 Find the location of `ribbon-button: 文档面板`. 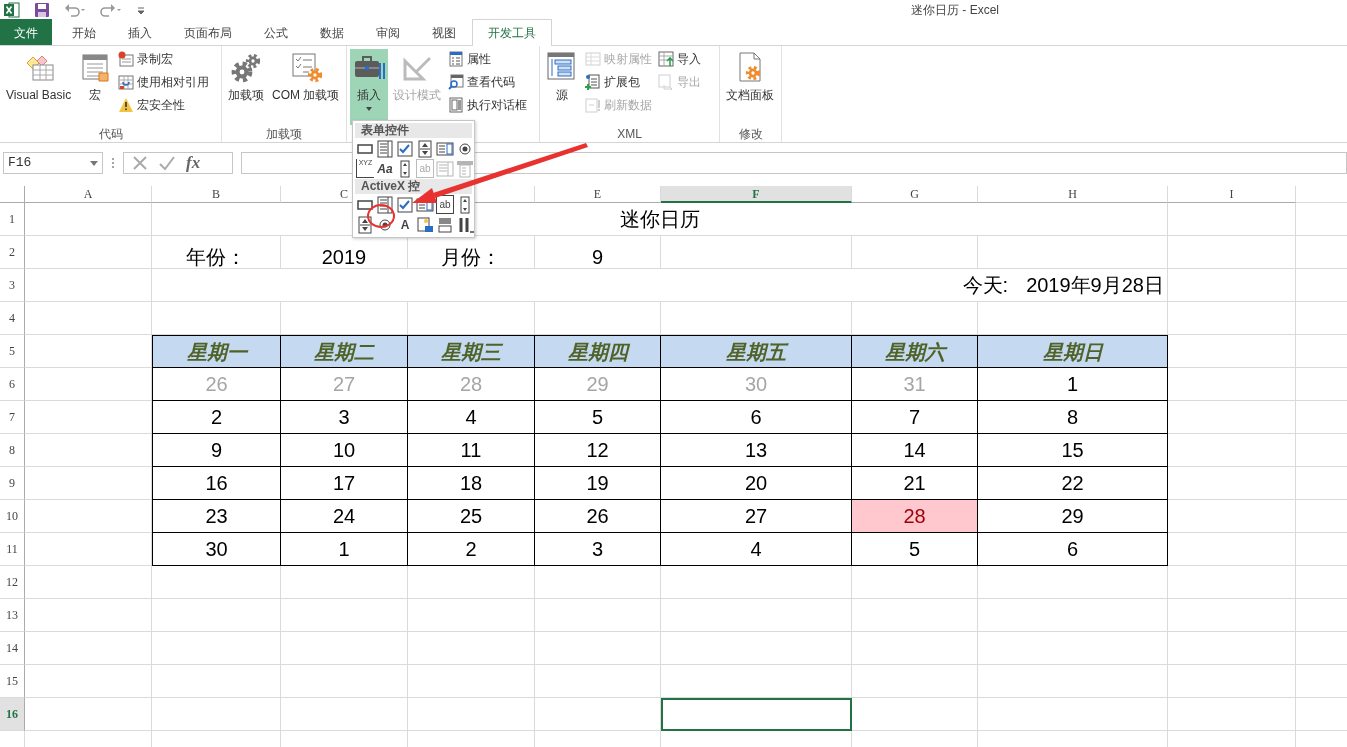

ribbon-button: 文档面板 is located at coordinates (750, 87).